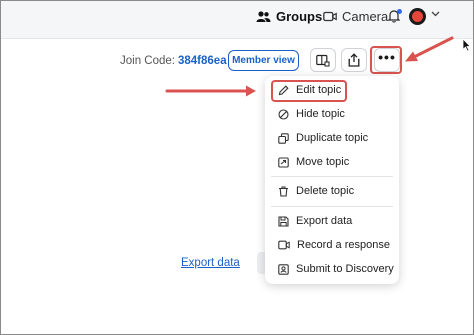  Describe the element at coordinates (320, 114) in the screenshot. I see `menu-item-label: Hide topic` at that location.